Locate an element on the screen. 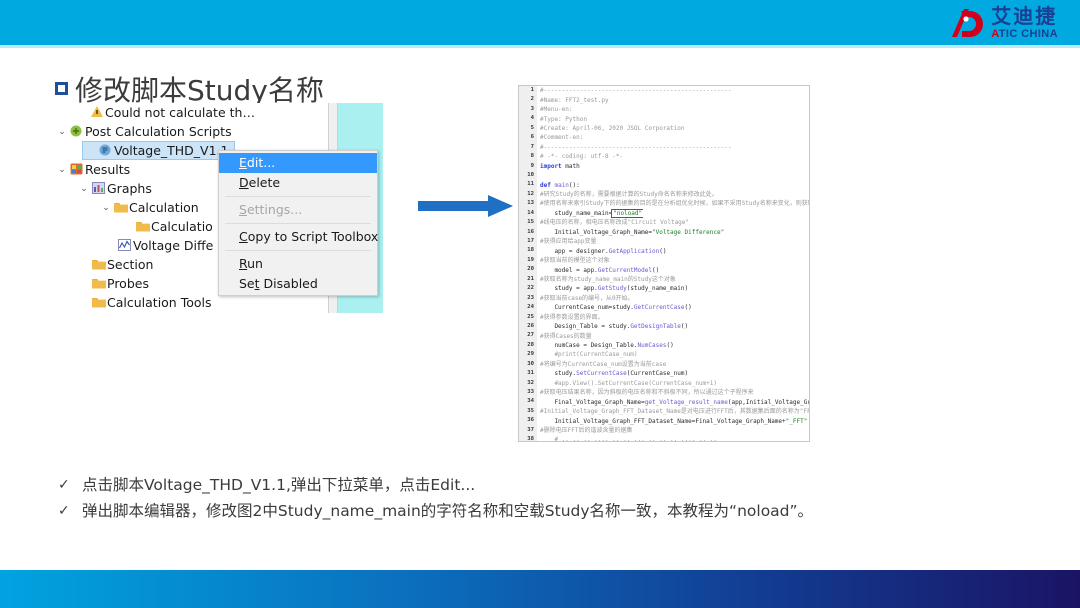 The width and height of the screenshot is (1080, 608). code-line-text: #Comment-en: is located at coordinates (563, 138).